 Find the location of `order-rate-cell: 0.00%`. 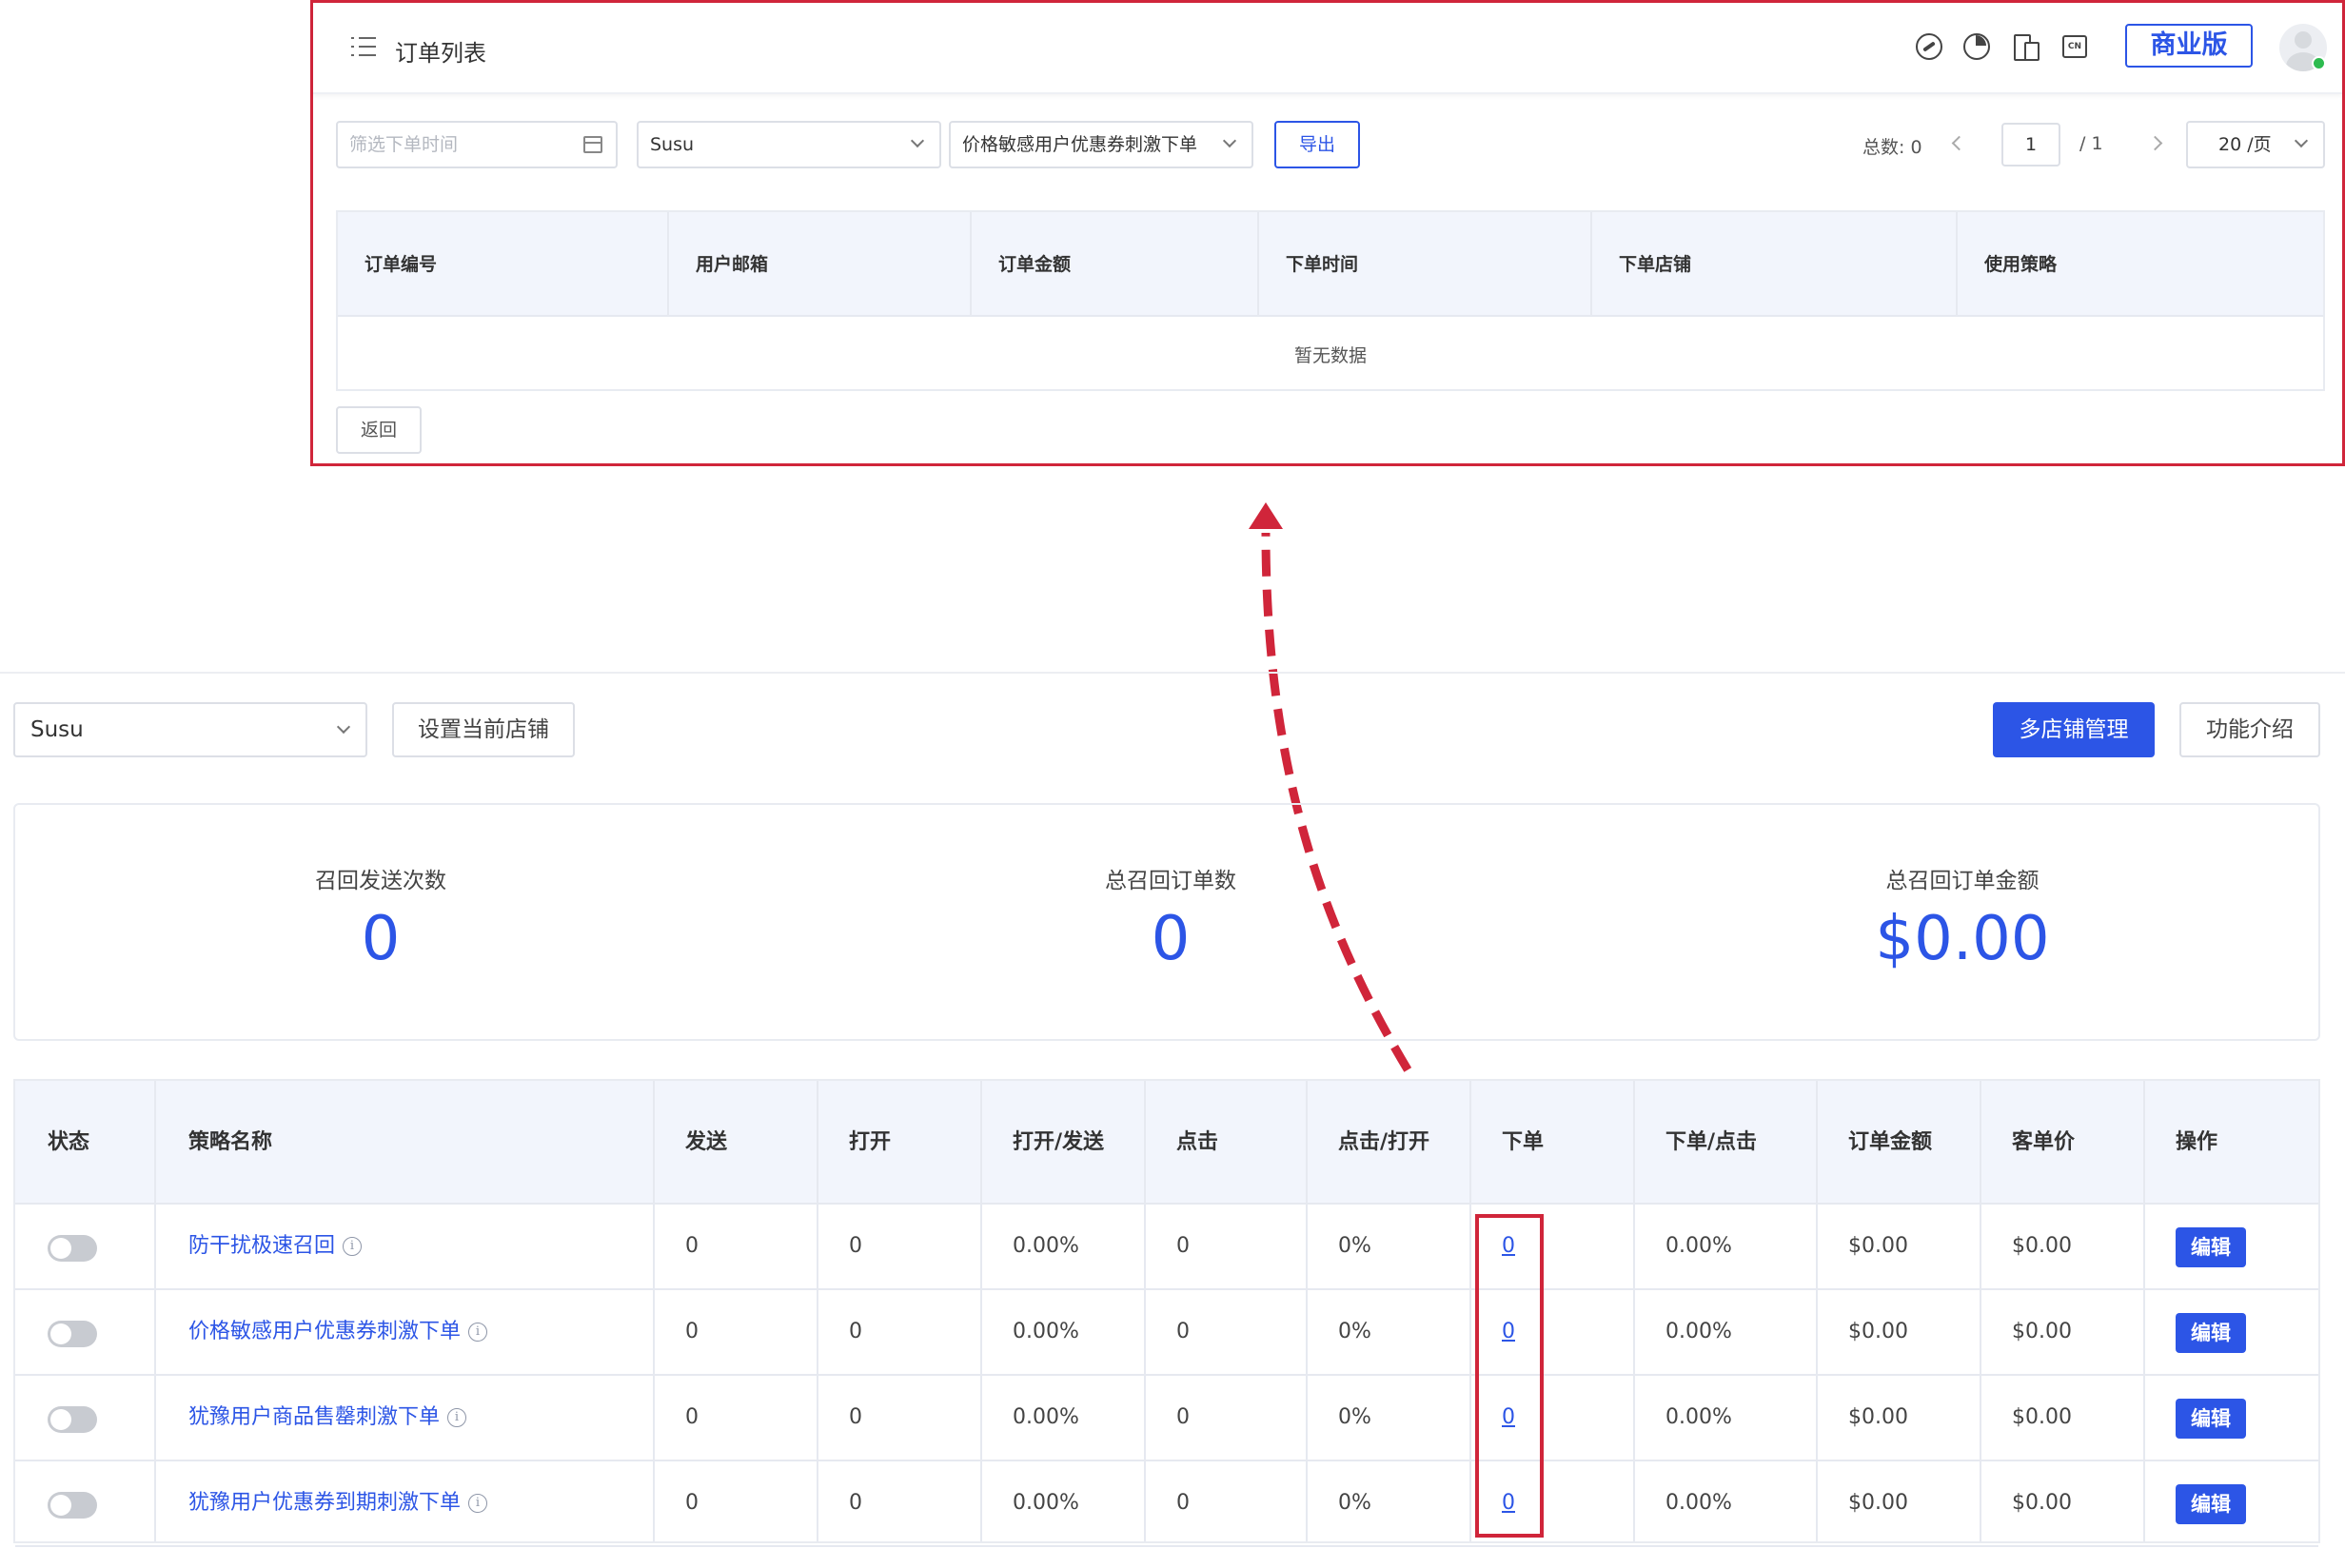

order-rate-cell: 0.00% is located at coordinates (1698, 1246).